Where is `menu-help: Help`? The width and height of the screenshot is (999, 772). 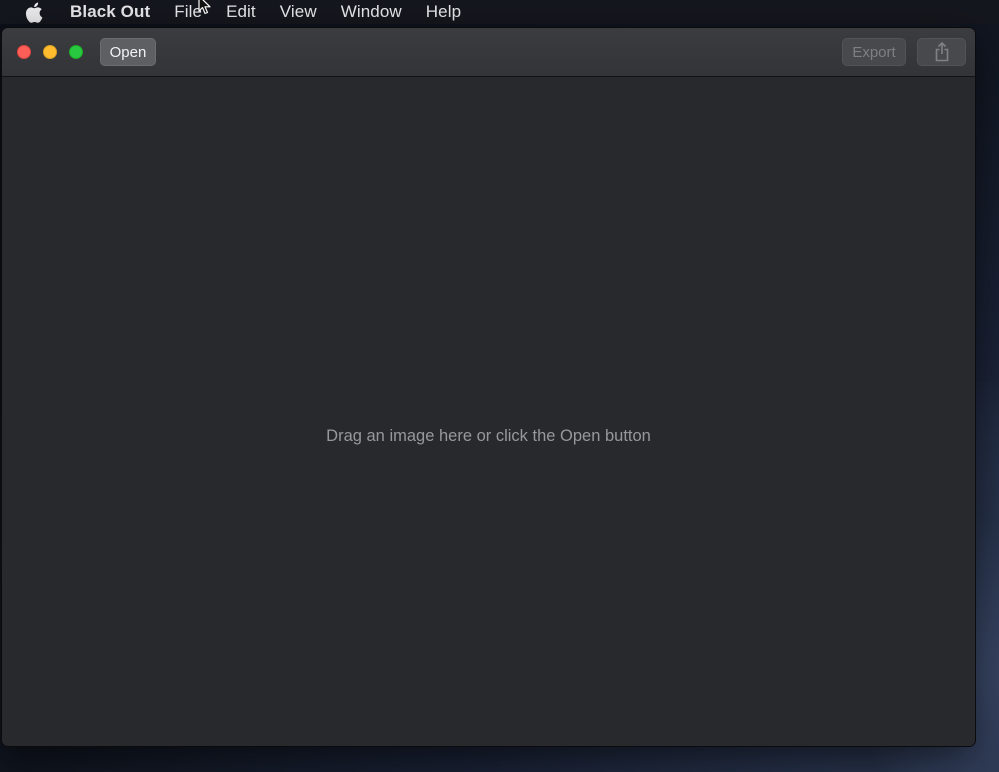 menu-help: Help is located at coordinates (443, 12).